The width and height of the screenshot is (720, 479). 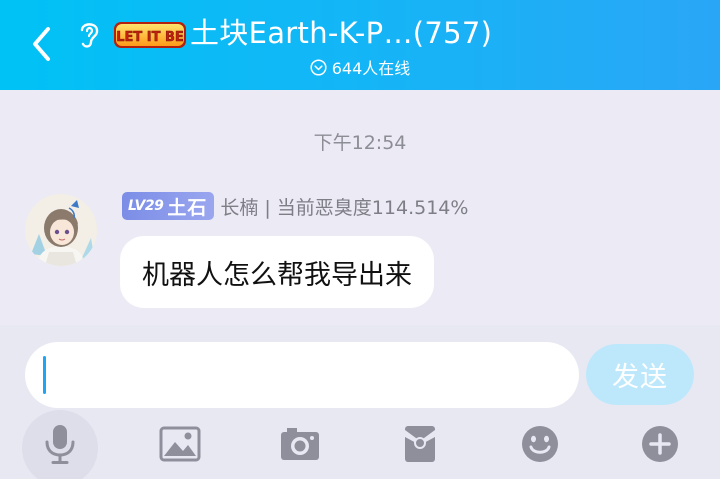 I want to click on message-timestamp: 下午12:54, so click(x=360, y=143).